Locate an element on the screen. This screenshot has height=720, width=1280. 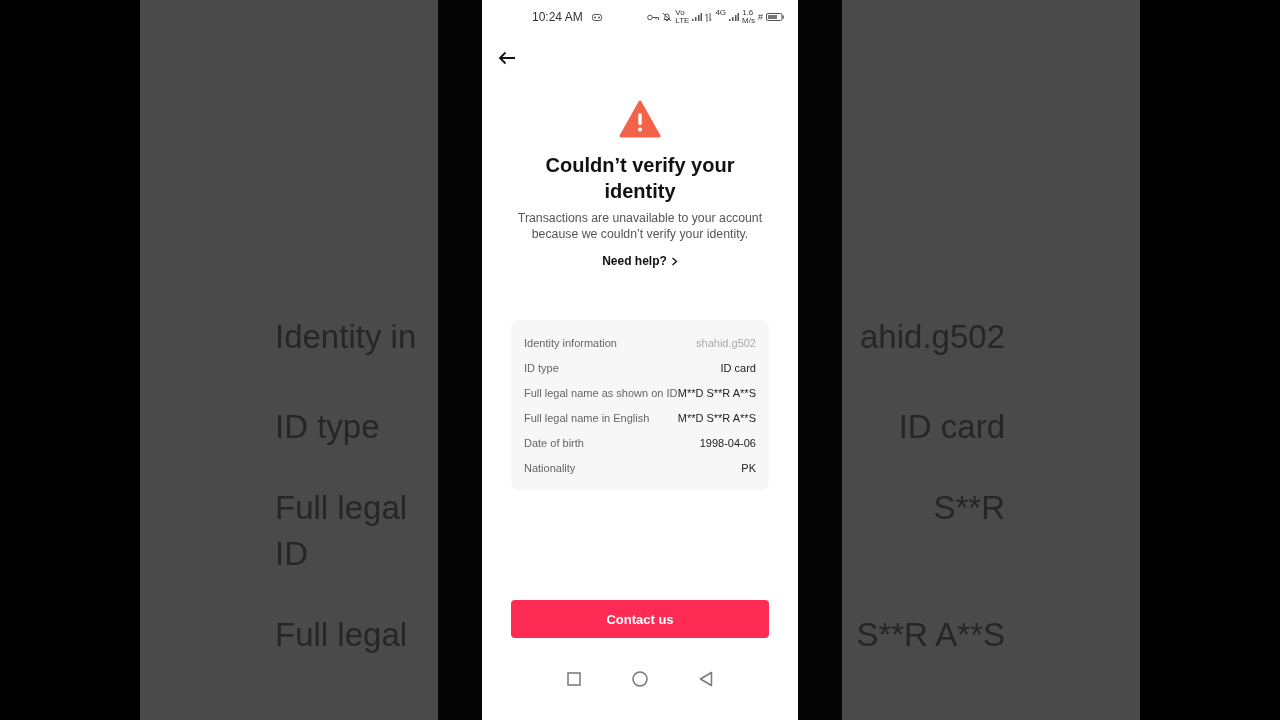
field-label: Identity information is located at coordinates (570, 343).